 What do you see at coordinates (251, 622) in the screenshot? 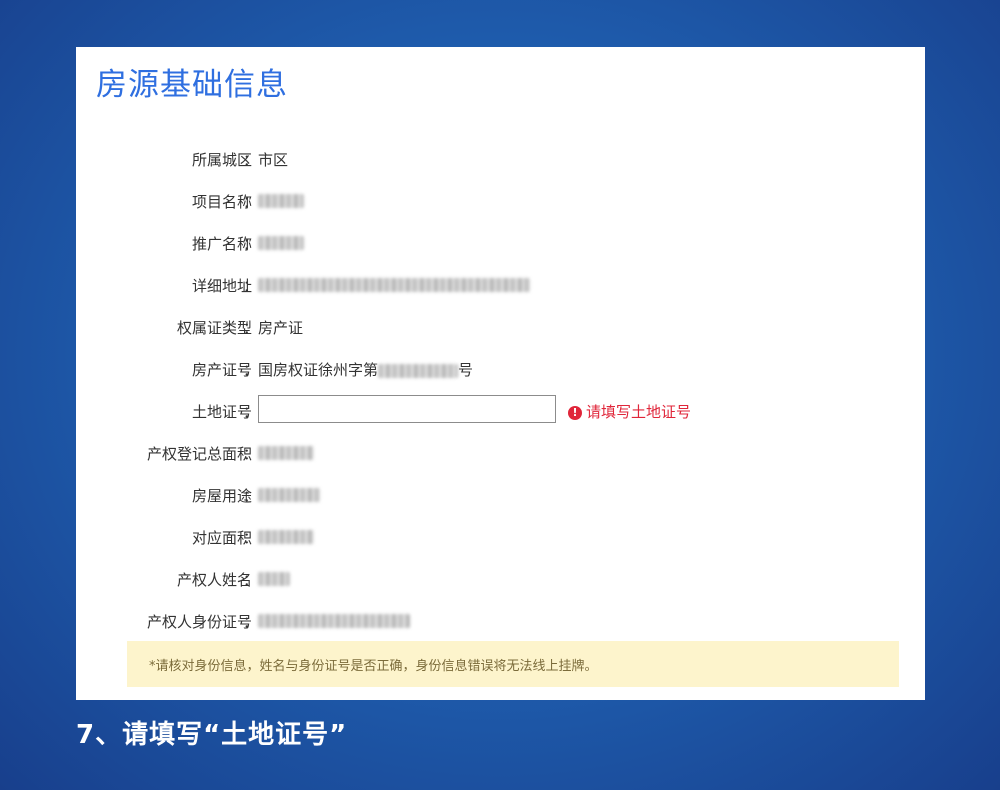
I see `owner-id-colon: ：` at bounding box center [251, 622].